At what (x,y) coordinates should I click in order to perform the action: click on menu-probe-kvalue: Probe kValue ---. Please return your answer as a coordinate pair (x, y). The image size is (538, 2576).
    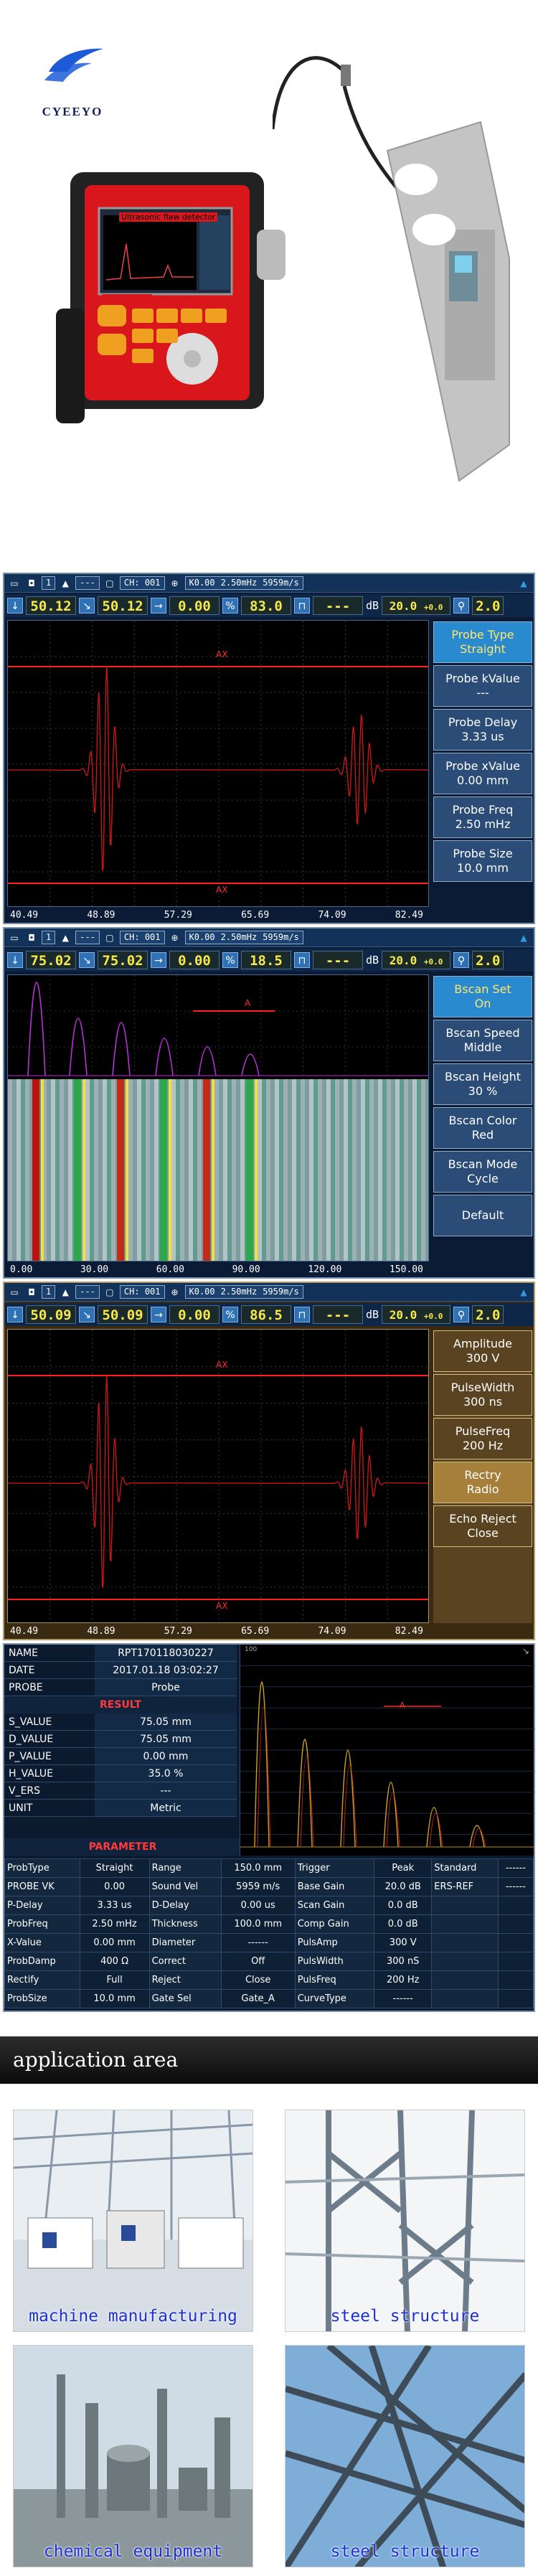
    Looking at the image, I should click on (483, 686).